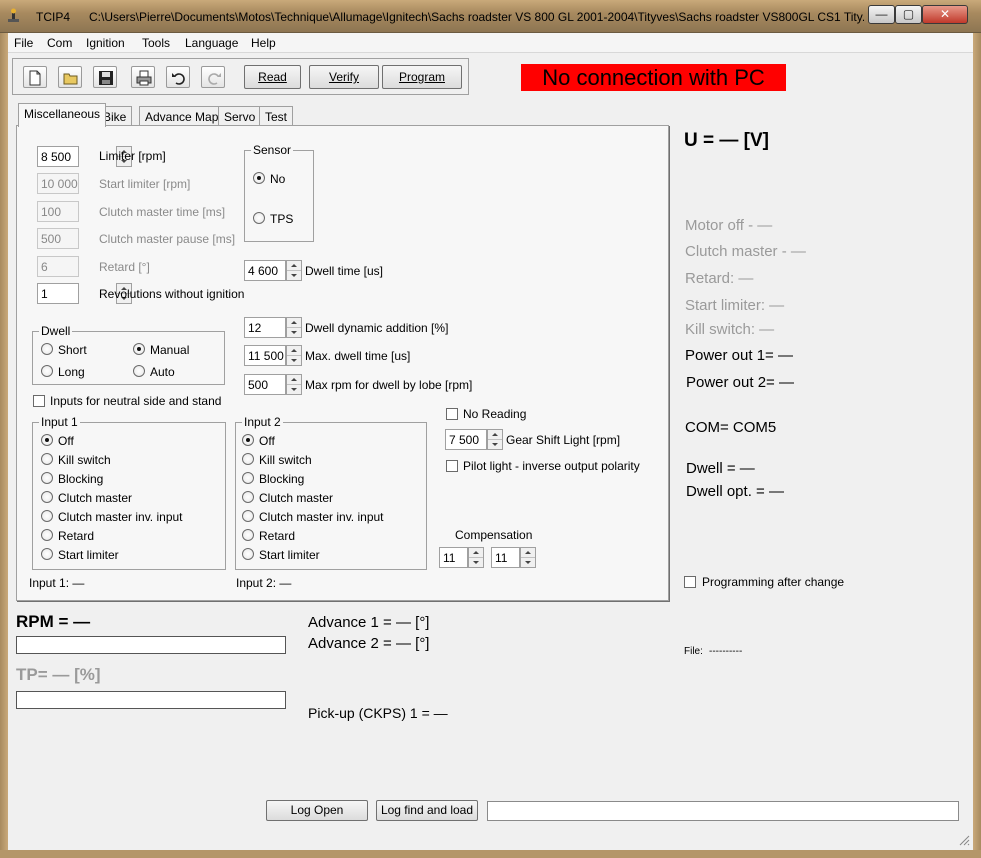 Image resolution: width=981 pixels, height=858 pixels. Describe the element at coordinates (294, 270) in the screenshot. I see `dwell-time-spin-arrows` at that location.